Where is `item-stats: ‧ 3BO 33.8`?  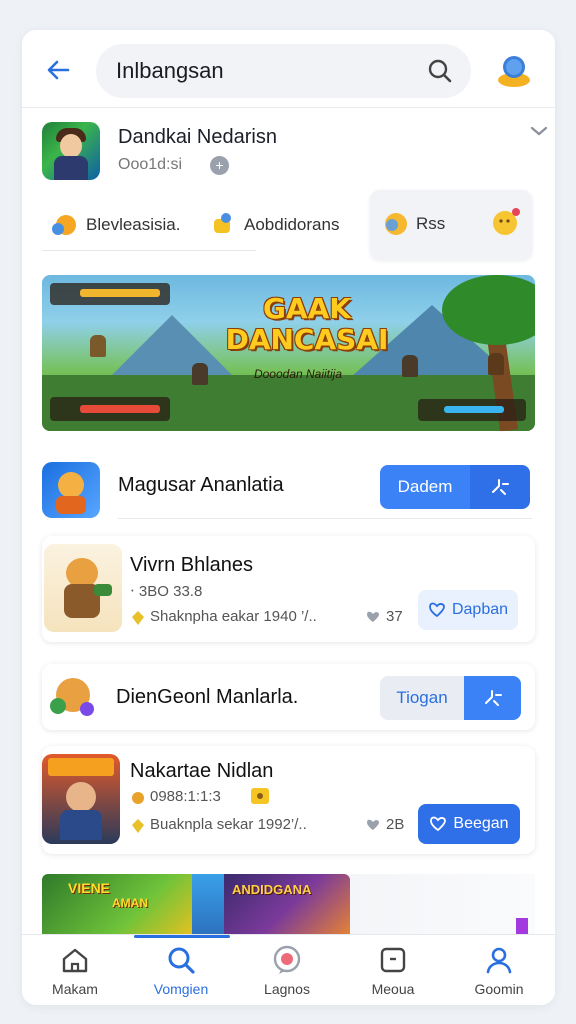 item-stats: ‧ 3BO 33.8 is located at coordinates (166, 591).